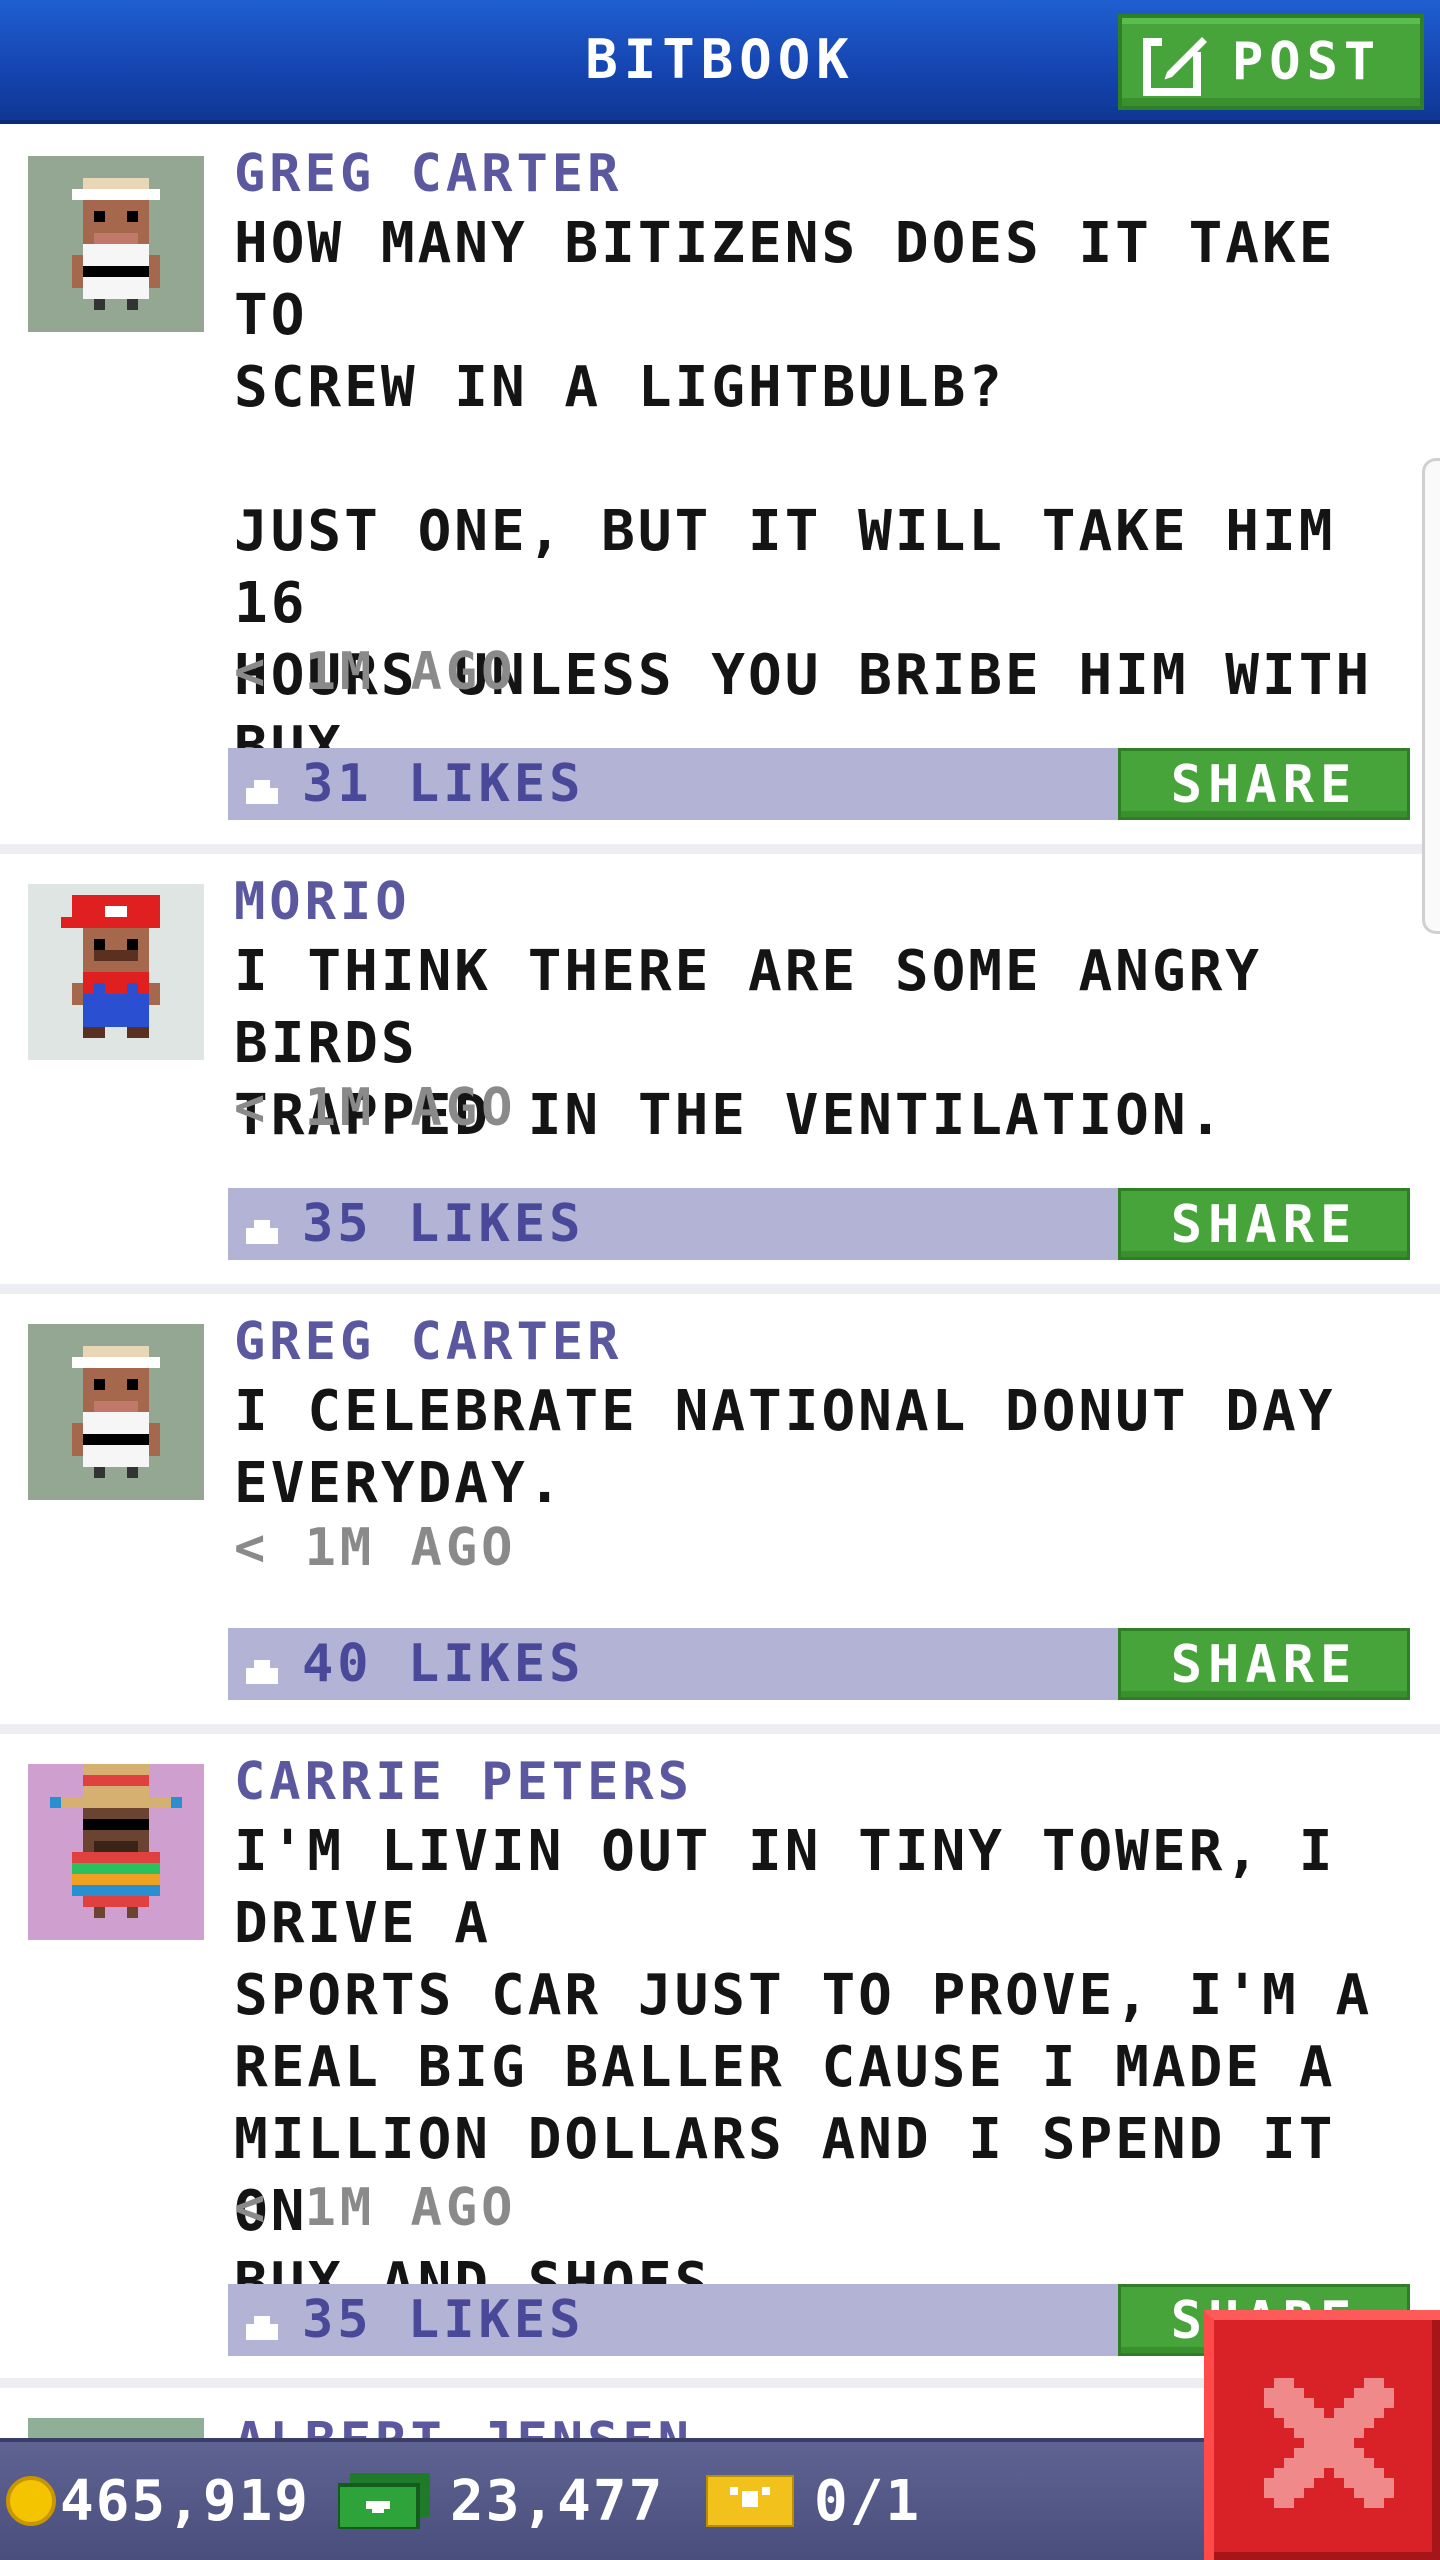 This screenshot has width=1440, height=2560. I want to click on likes-bar: 31 LIKES SHARE, so click(819, 784).